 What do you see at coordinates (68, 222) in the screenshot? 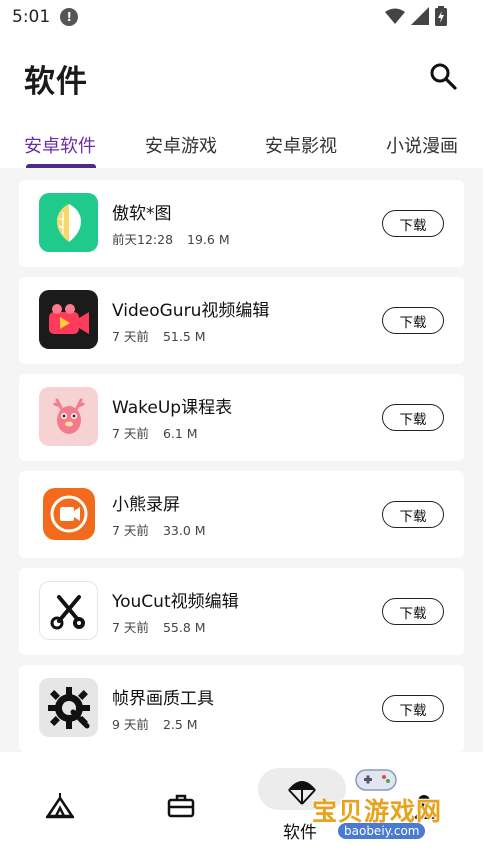
I see `aoruan-leaf-icon` at bounding box center [68, 222].